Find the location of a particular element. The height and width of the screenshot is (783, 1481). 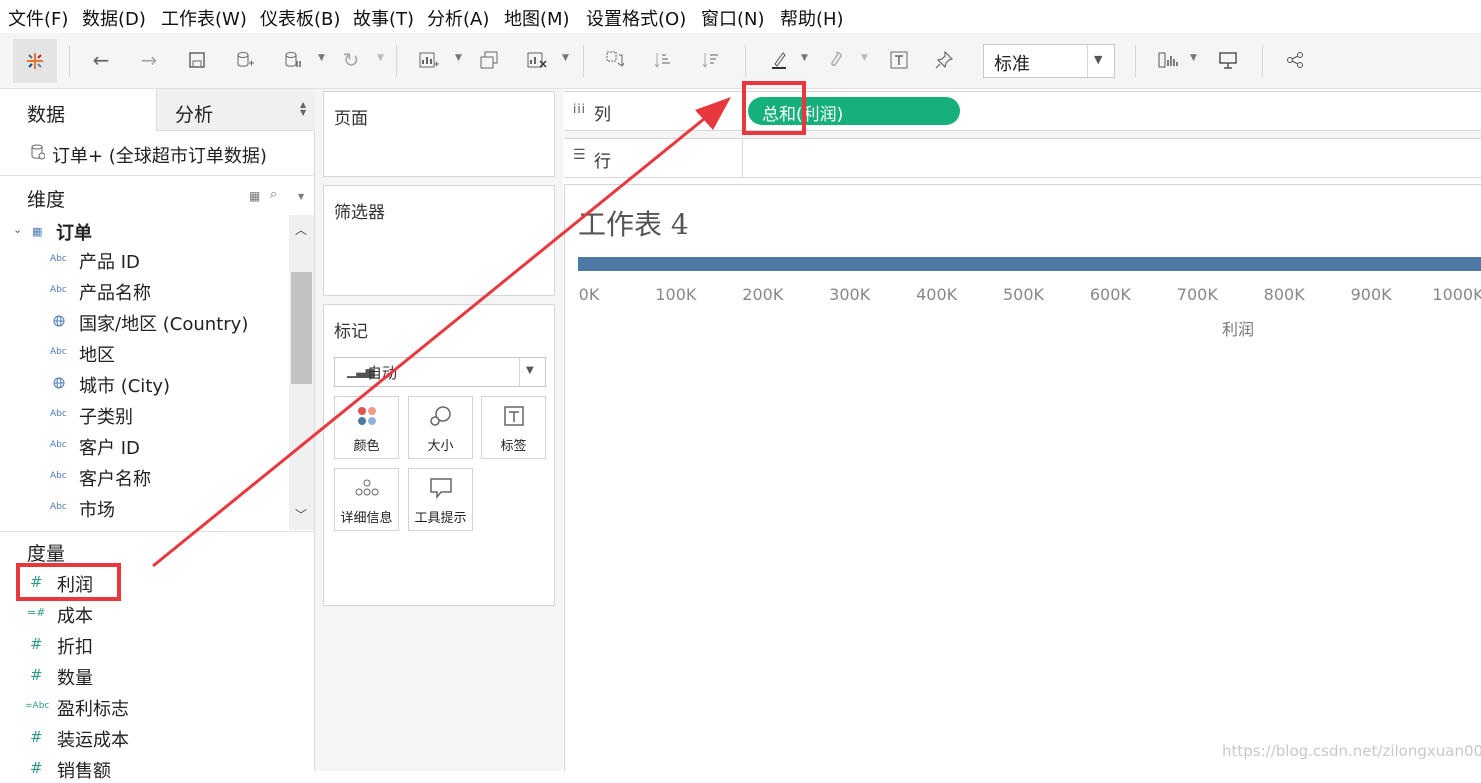

menu-help: 帮助(H) is located at coordinates (812, 18).